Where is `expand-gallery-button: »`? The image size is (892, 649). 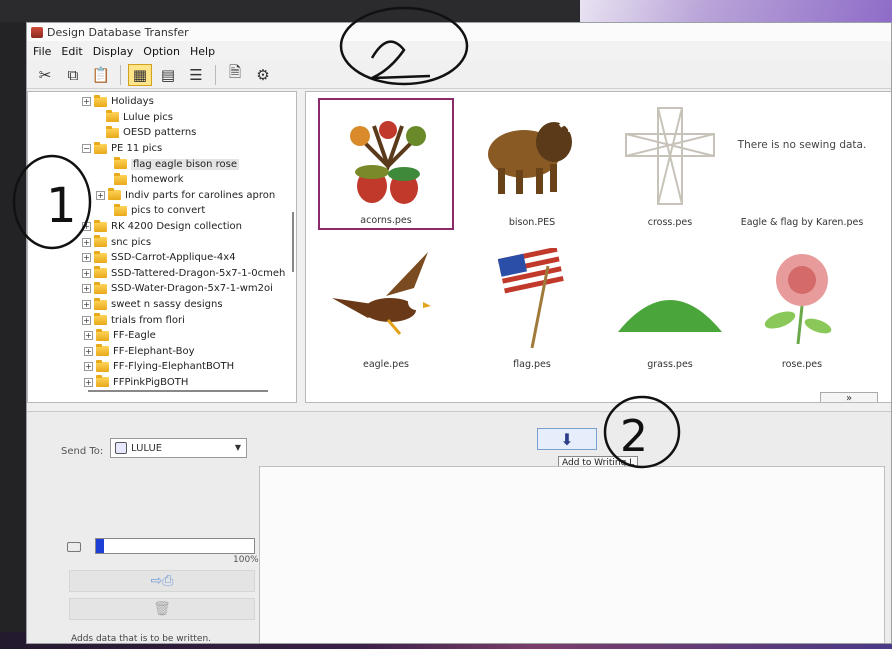 expand-gallery-button: » is located at coordinates (849, 397).